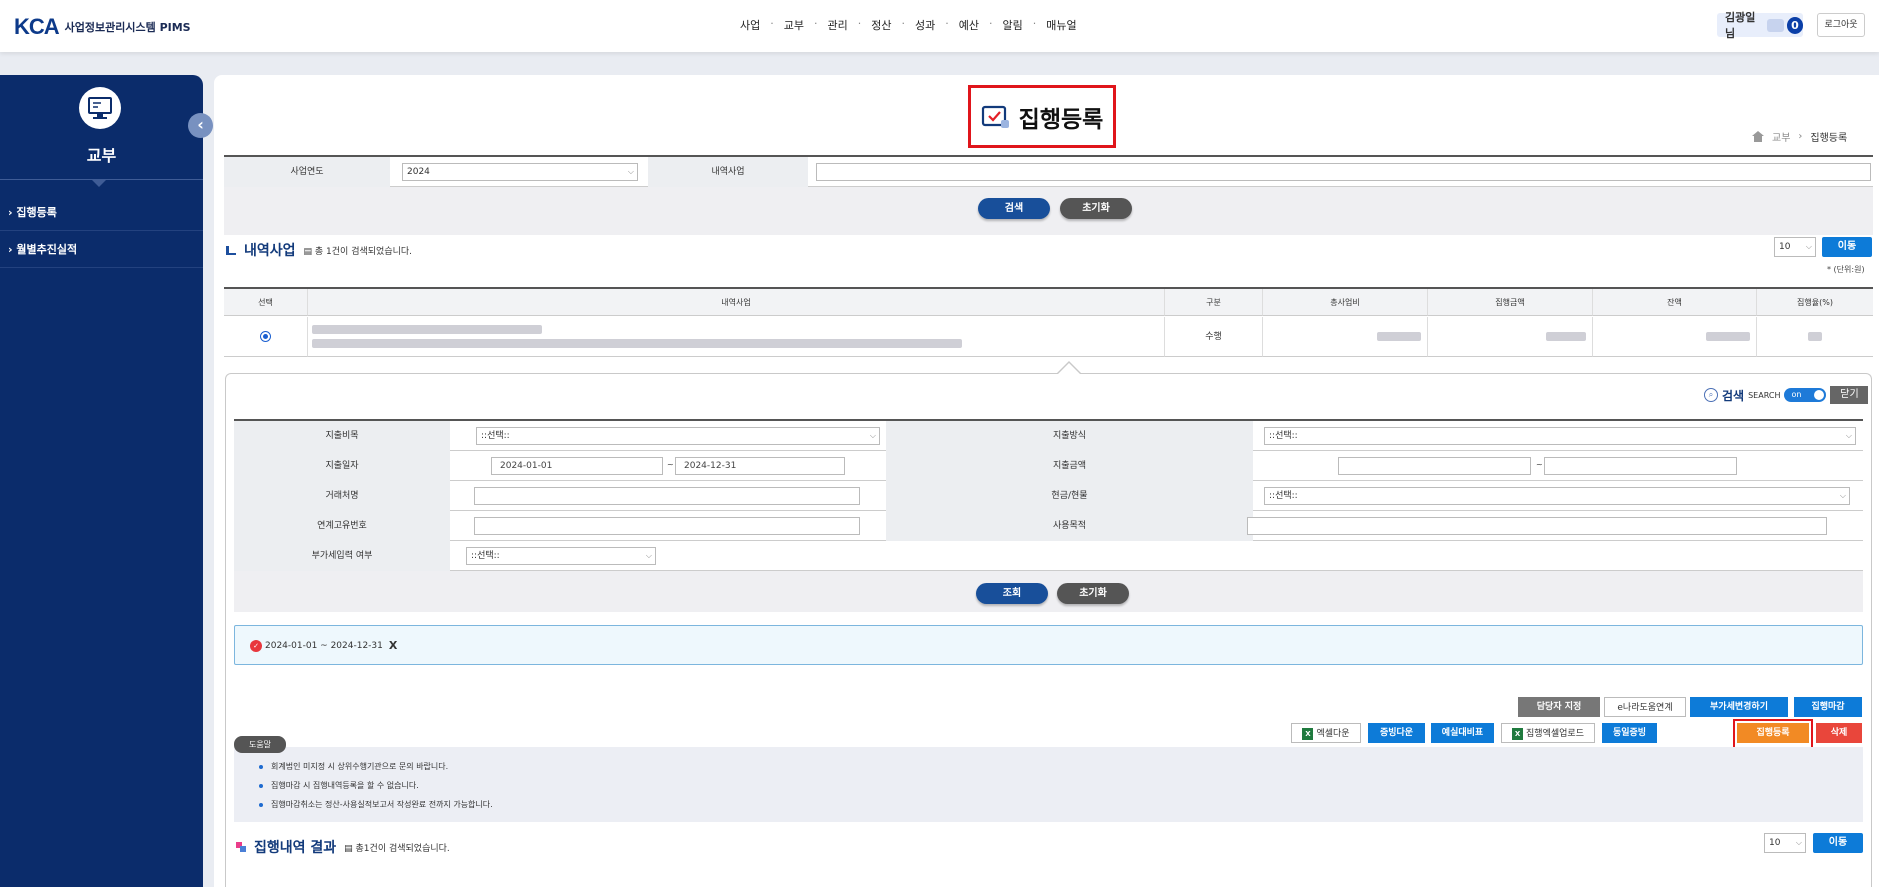 This screenshot has height=887, width=1879. Describe the element at coordinates (342, 466) in the screenshot. I see `expense-date-label: 지출일자` at that location.